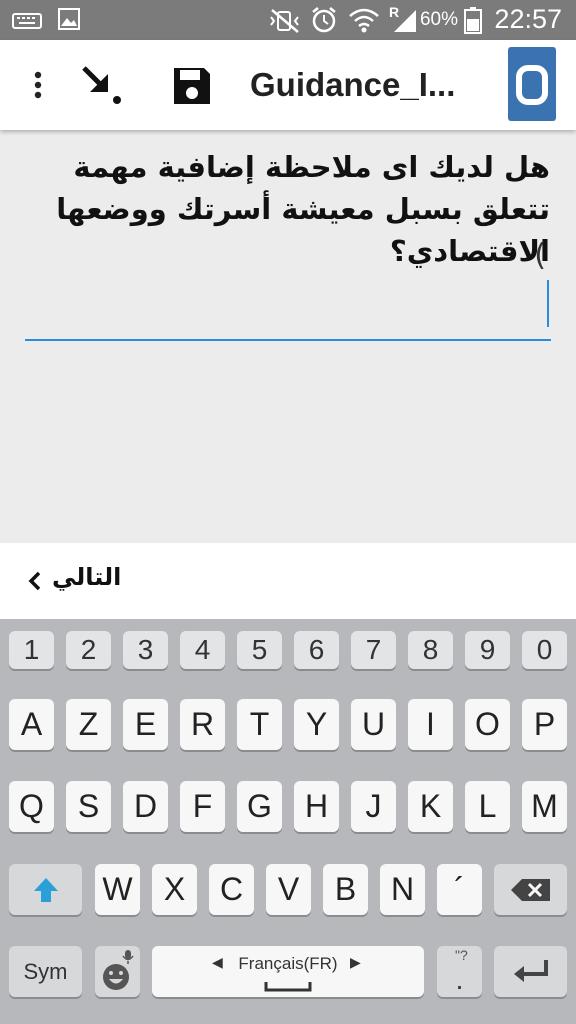 The width and height of the screenshot is (576, 1024). What do you see at coordinates (202, 806) in the screenshot?
I see `key-f: F` at bounding box center [202, 806].